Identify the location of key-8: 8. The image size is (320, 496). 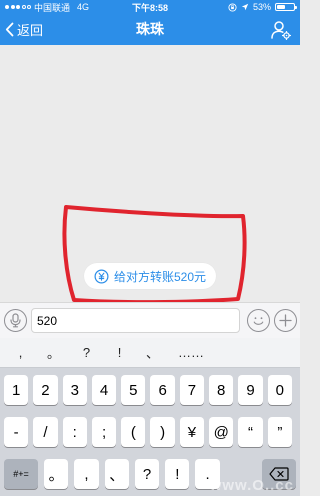
(221, 390).